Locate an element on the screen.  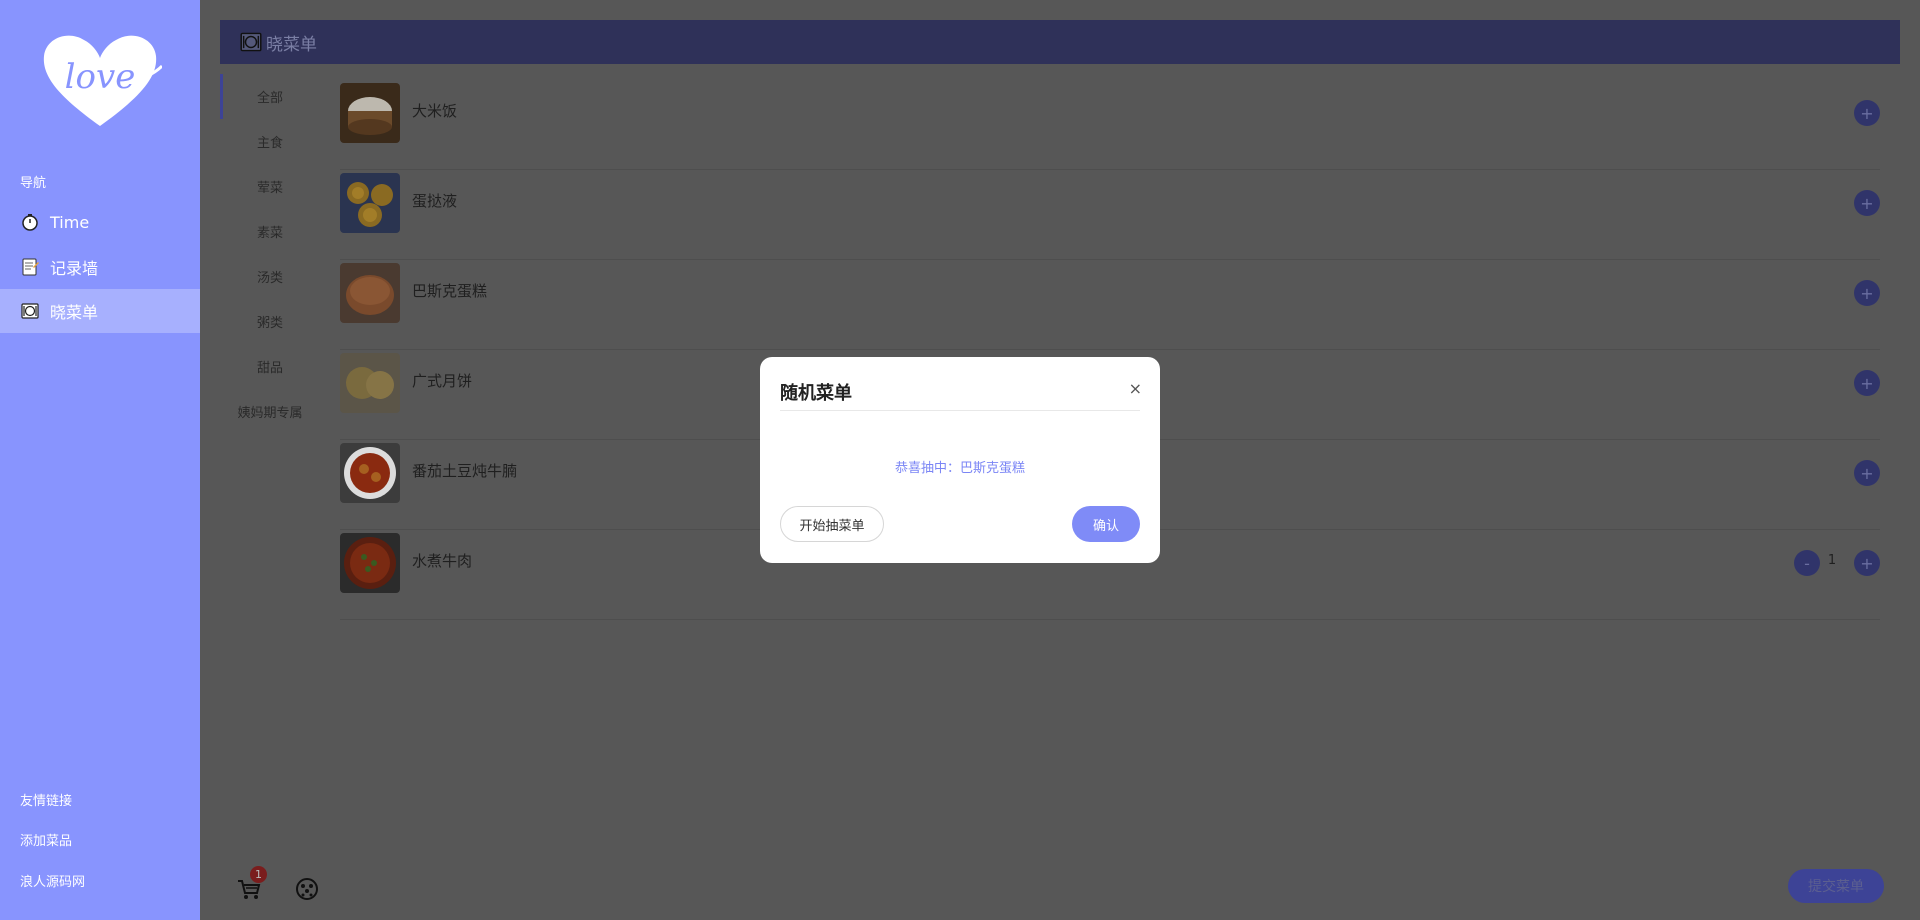
dialog-title: 随机菜单 is located at coordinates (816, 393).